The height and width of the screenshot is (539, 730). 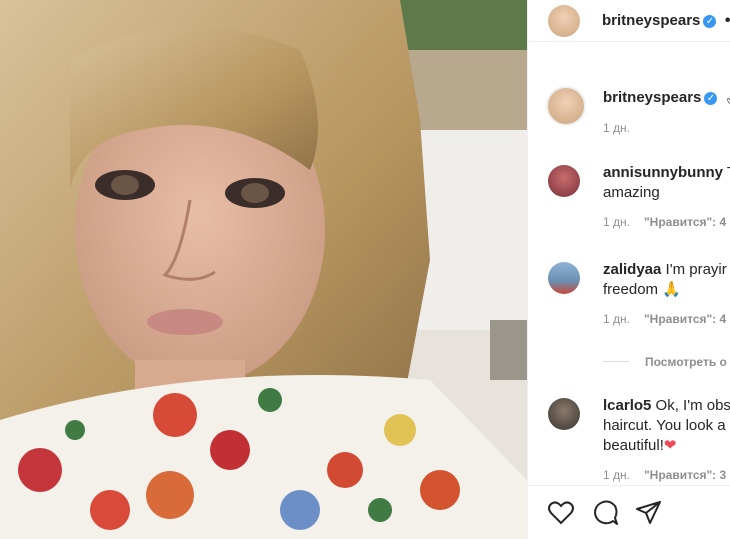 What do you see at coordinates (631, 192) in the screenshot?
I see `comment-text-line2: amazing` at bounding box center [631, 192].